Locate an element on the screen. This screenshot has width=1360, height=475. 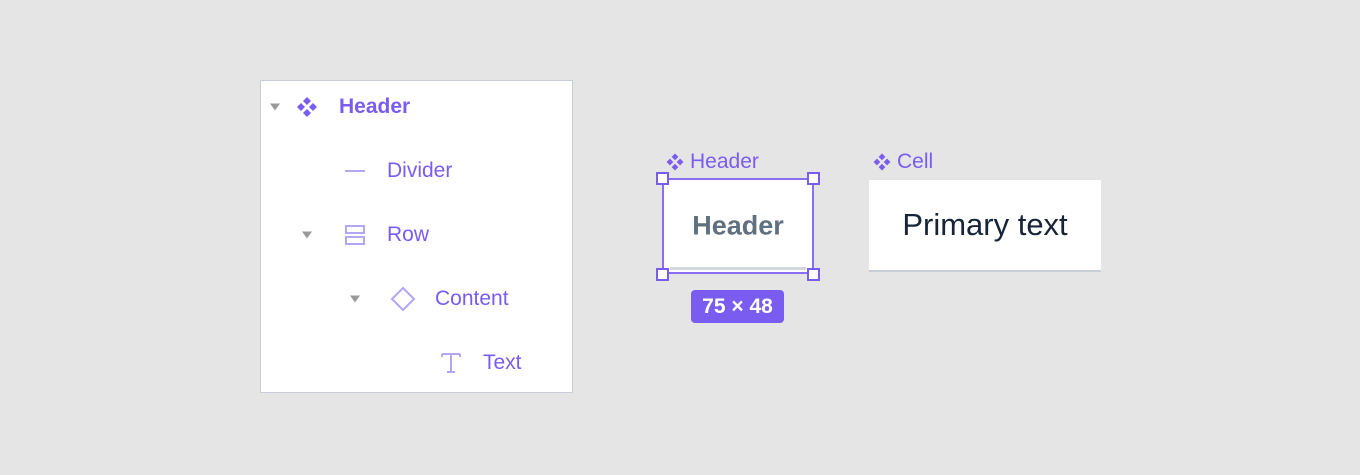
divider-icon is located at coordinates (355, 171).